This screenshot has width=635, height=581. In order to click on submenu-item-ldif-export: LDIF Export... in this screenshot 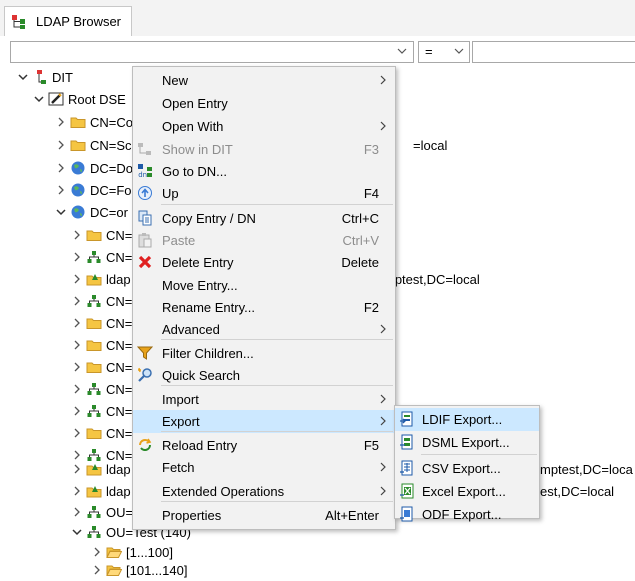, I will do `click(467, 419)`.